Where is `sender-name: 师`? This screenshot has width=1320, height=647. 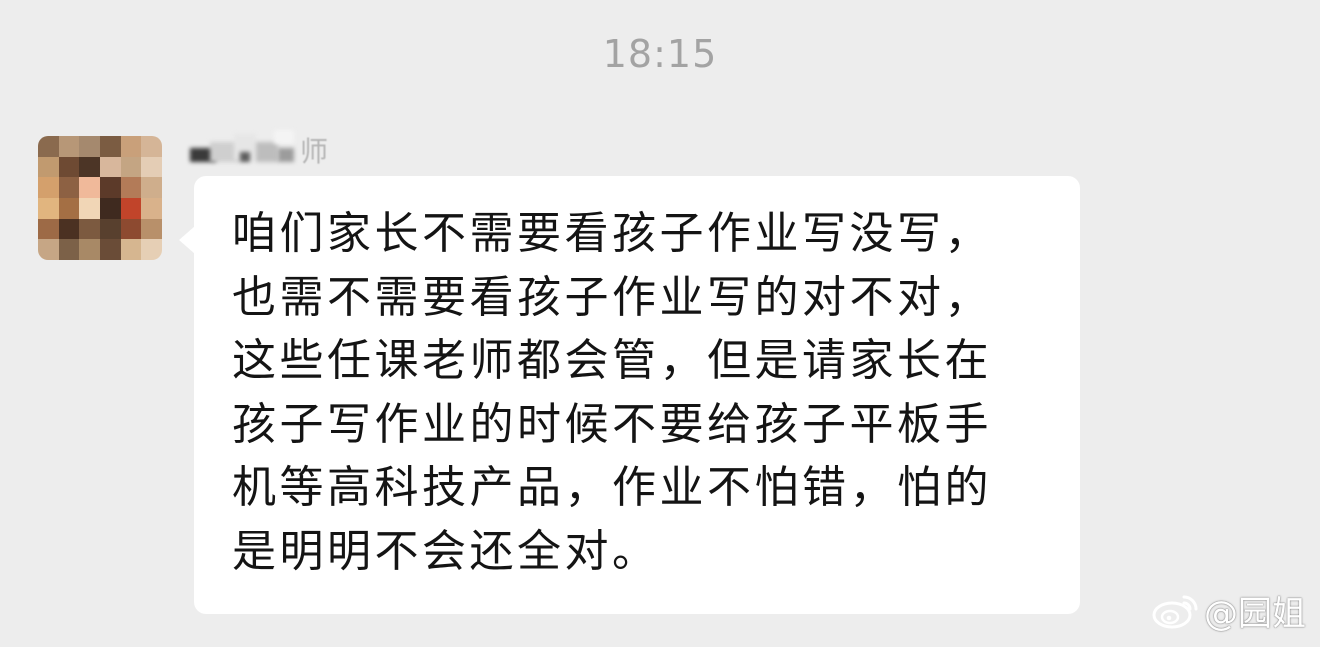
sender-name: 师 is located at coordinates (265, 148).